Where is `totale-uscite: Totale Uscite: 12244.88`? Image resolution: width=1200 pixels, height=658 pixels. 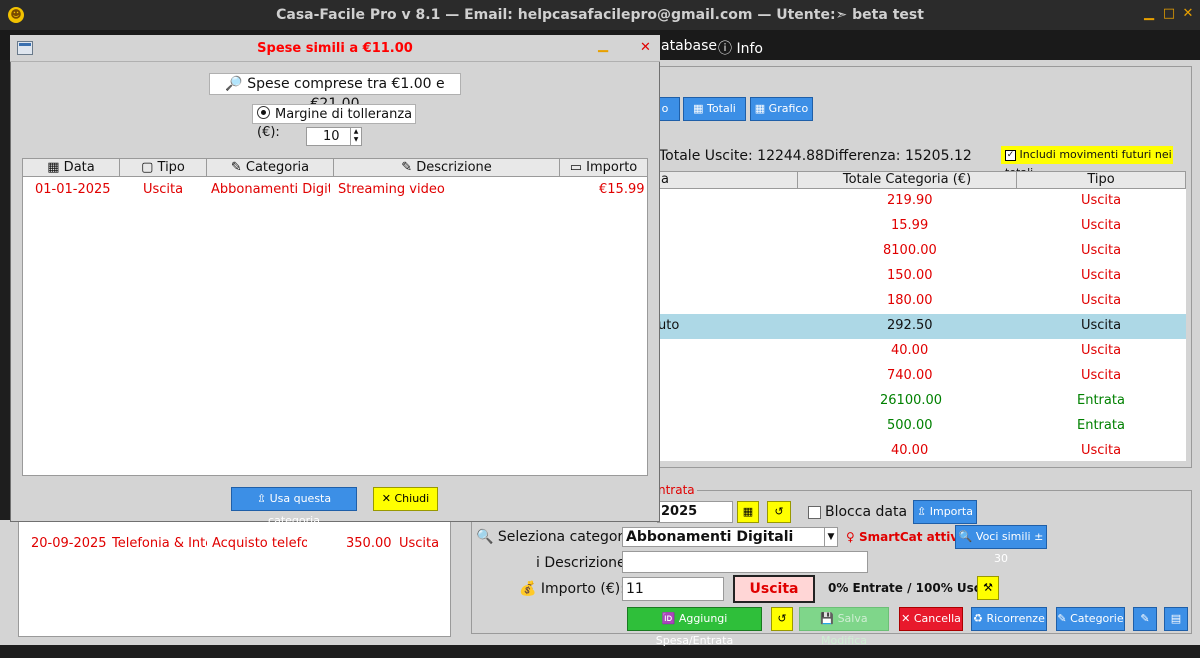 totale-uscite: Totale Uscite: 12244.88 is located at coordinates (741, 156).